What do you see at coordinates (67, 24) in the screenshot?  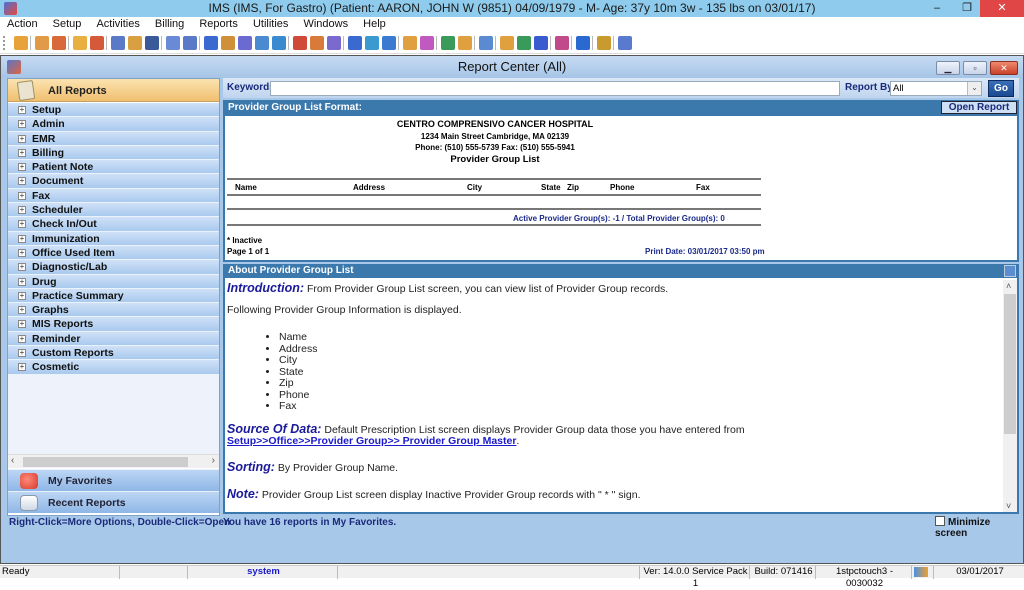 I see `menu-setup: Setup` at bounding box center [67, 24].